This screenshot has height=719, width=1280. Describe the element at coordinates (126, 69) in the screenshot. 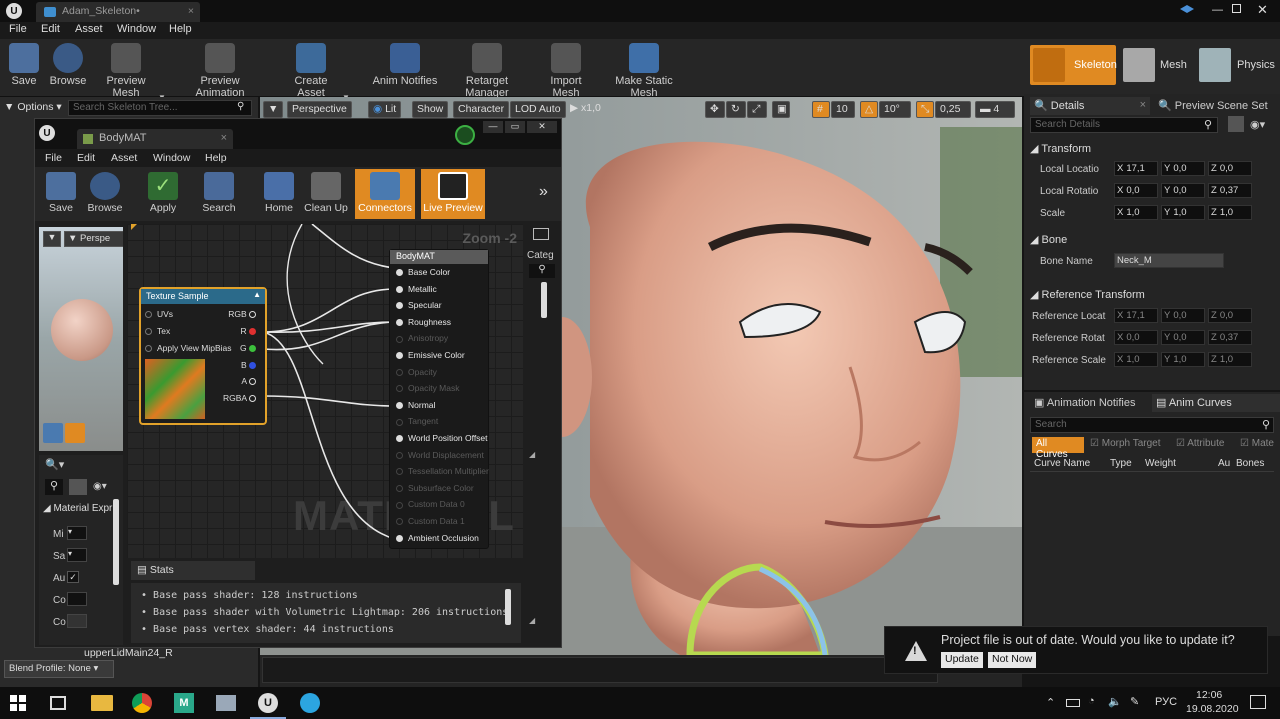

I see `preview-mesh-button: Preview Mesh` at that location.